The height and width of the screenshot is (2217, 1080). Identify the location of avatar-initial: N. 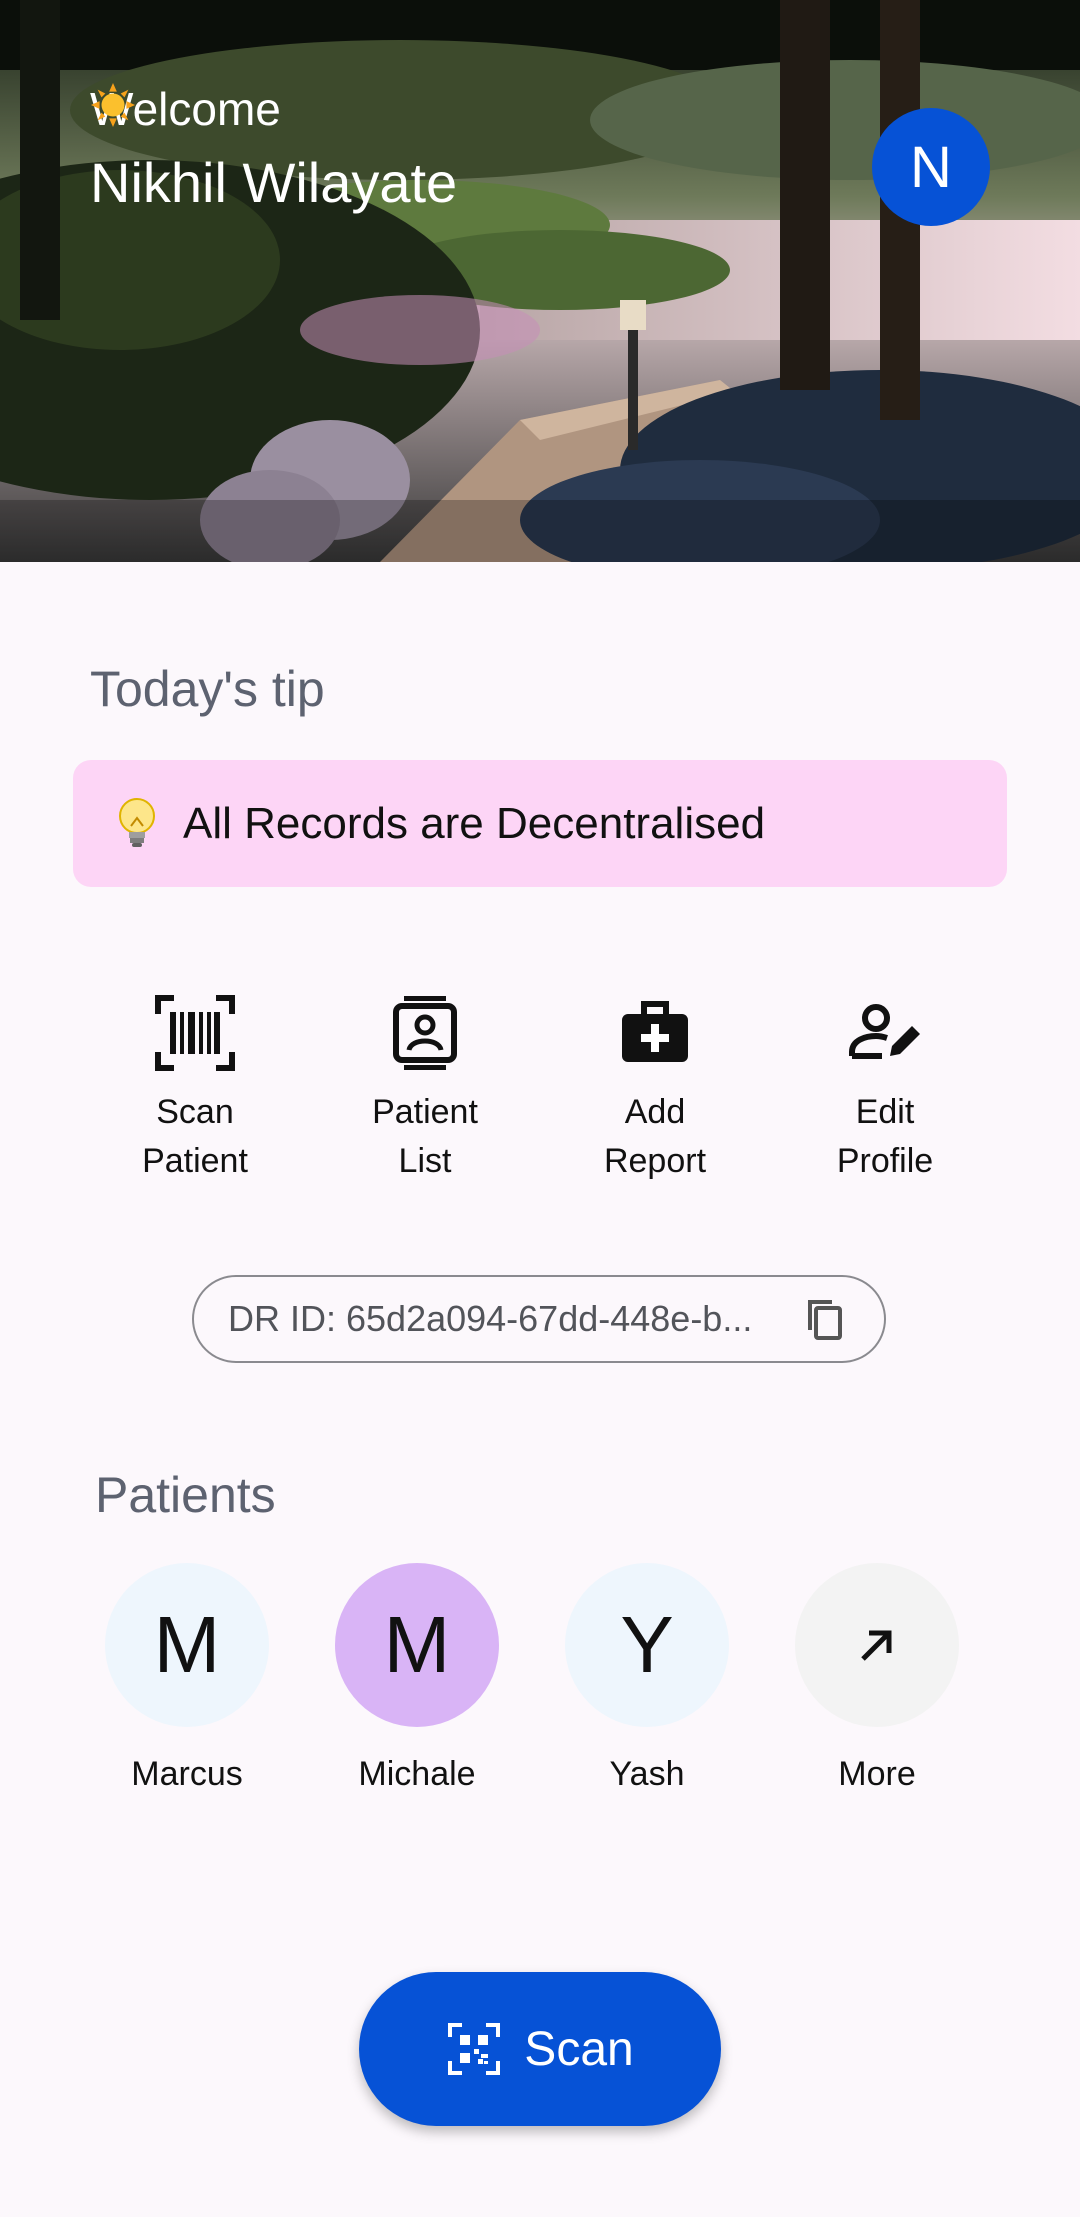
(931, 167).